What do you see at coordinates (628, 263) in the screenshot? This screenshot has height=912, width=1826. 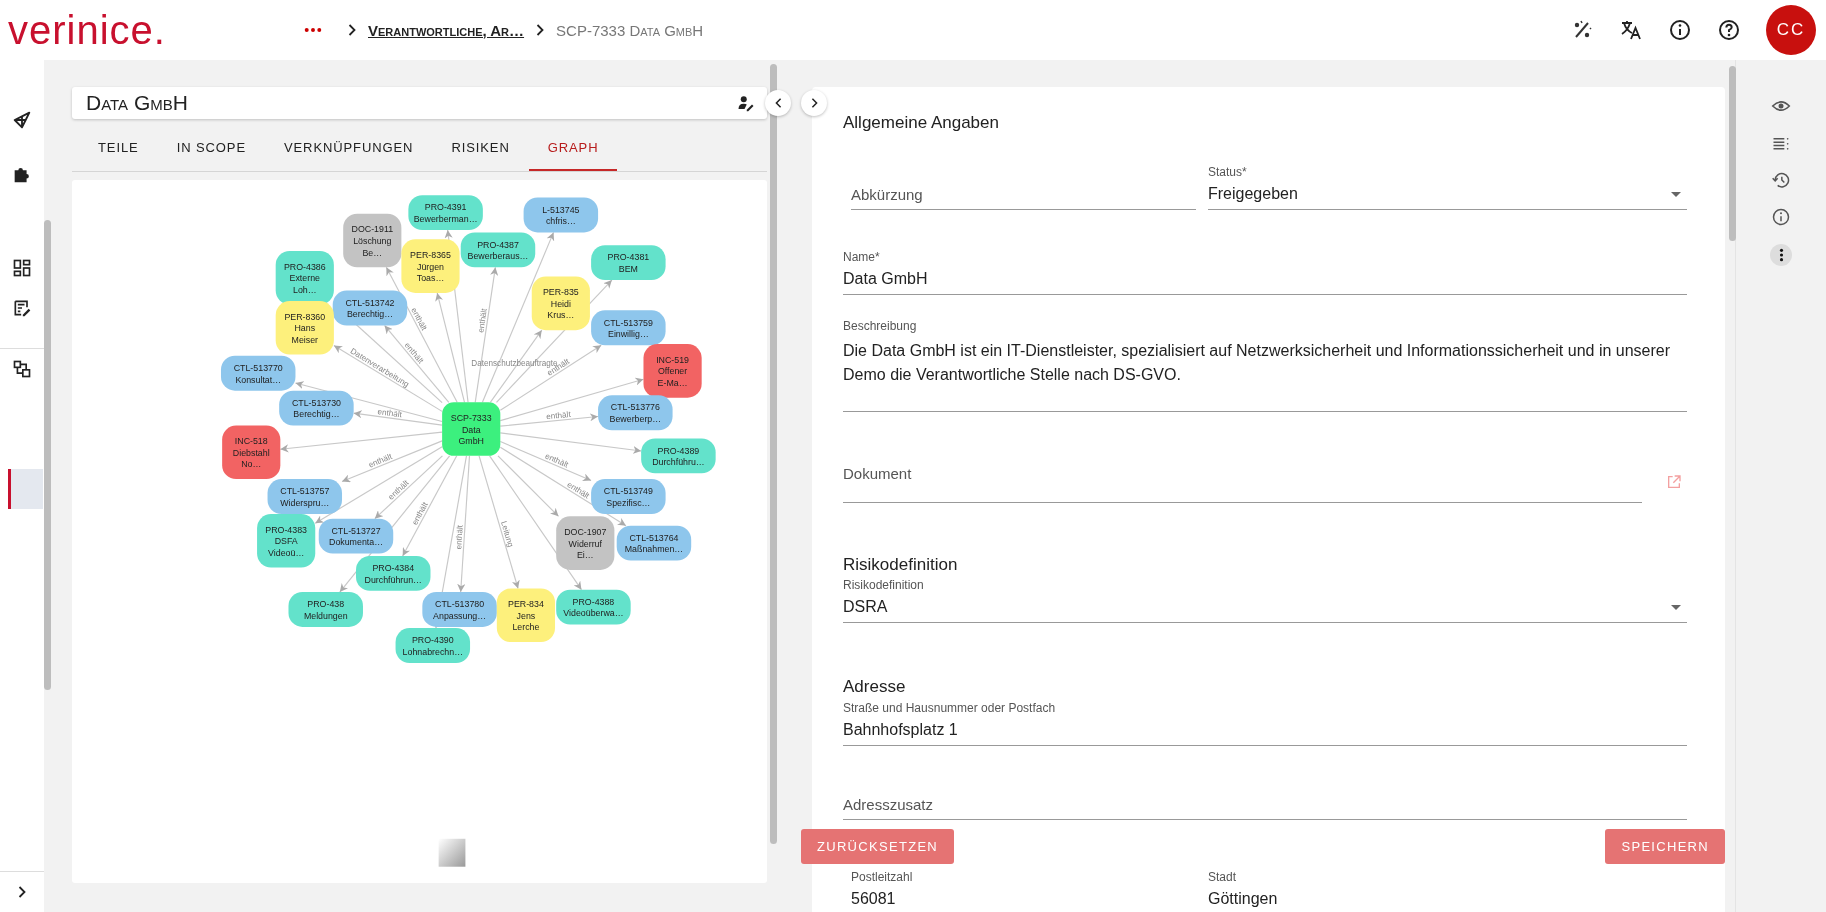 I see `graph-node: PRO-4381 BEM` at bounding box center [628, 263].